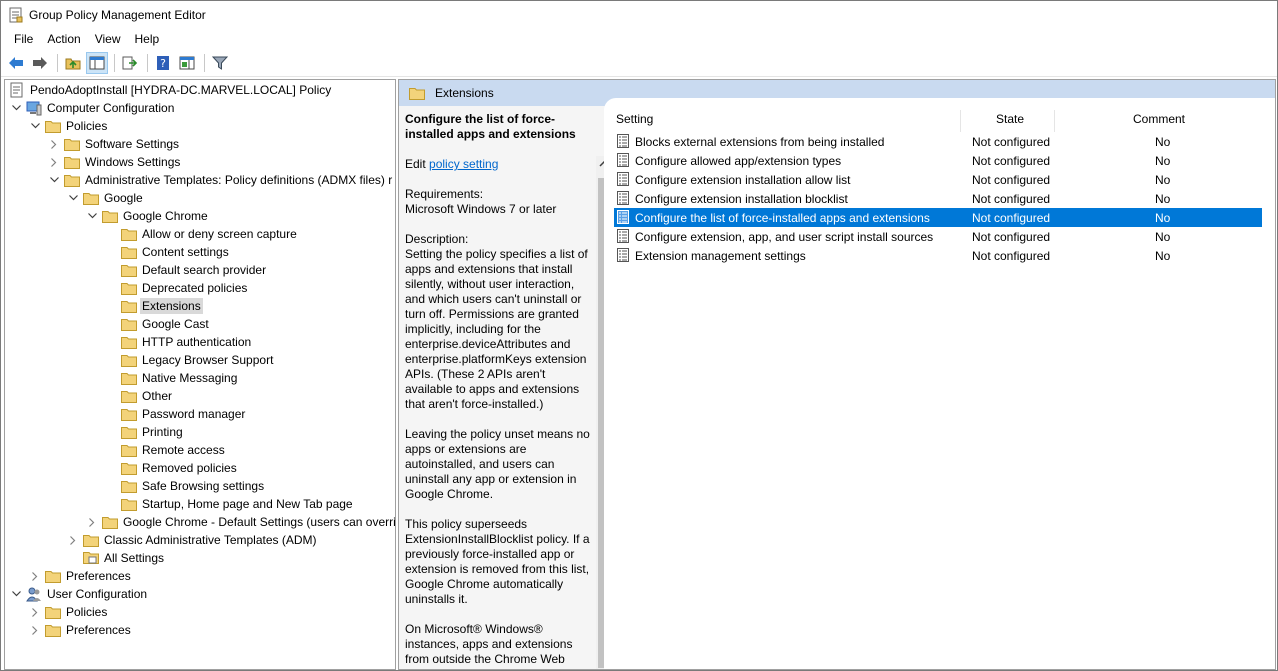 This screenshot has height=671, width=1278. What do you see at coordinates (195, 288) in the screenshot?
I see `tree-item-label: Deprecated policies` at bounding box center [195, 288].